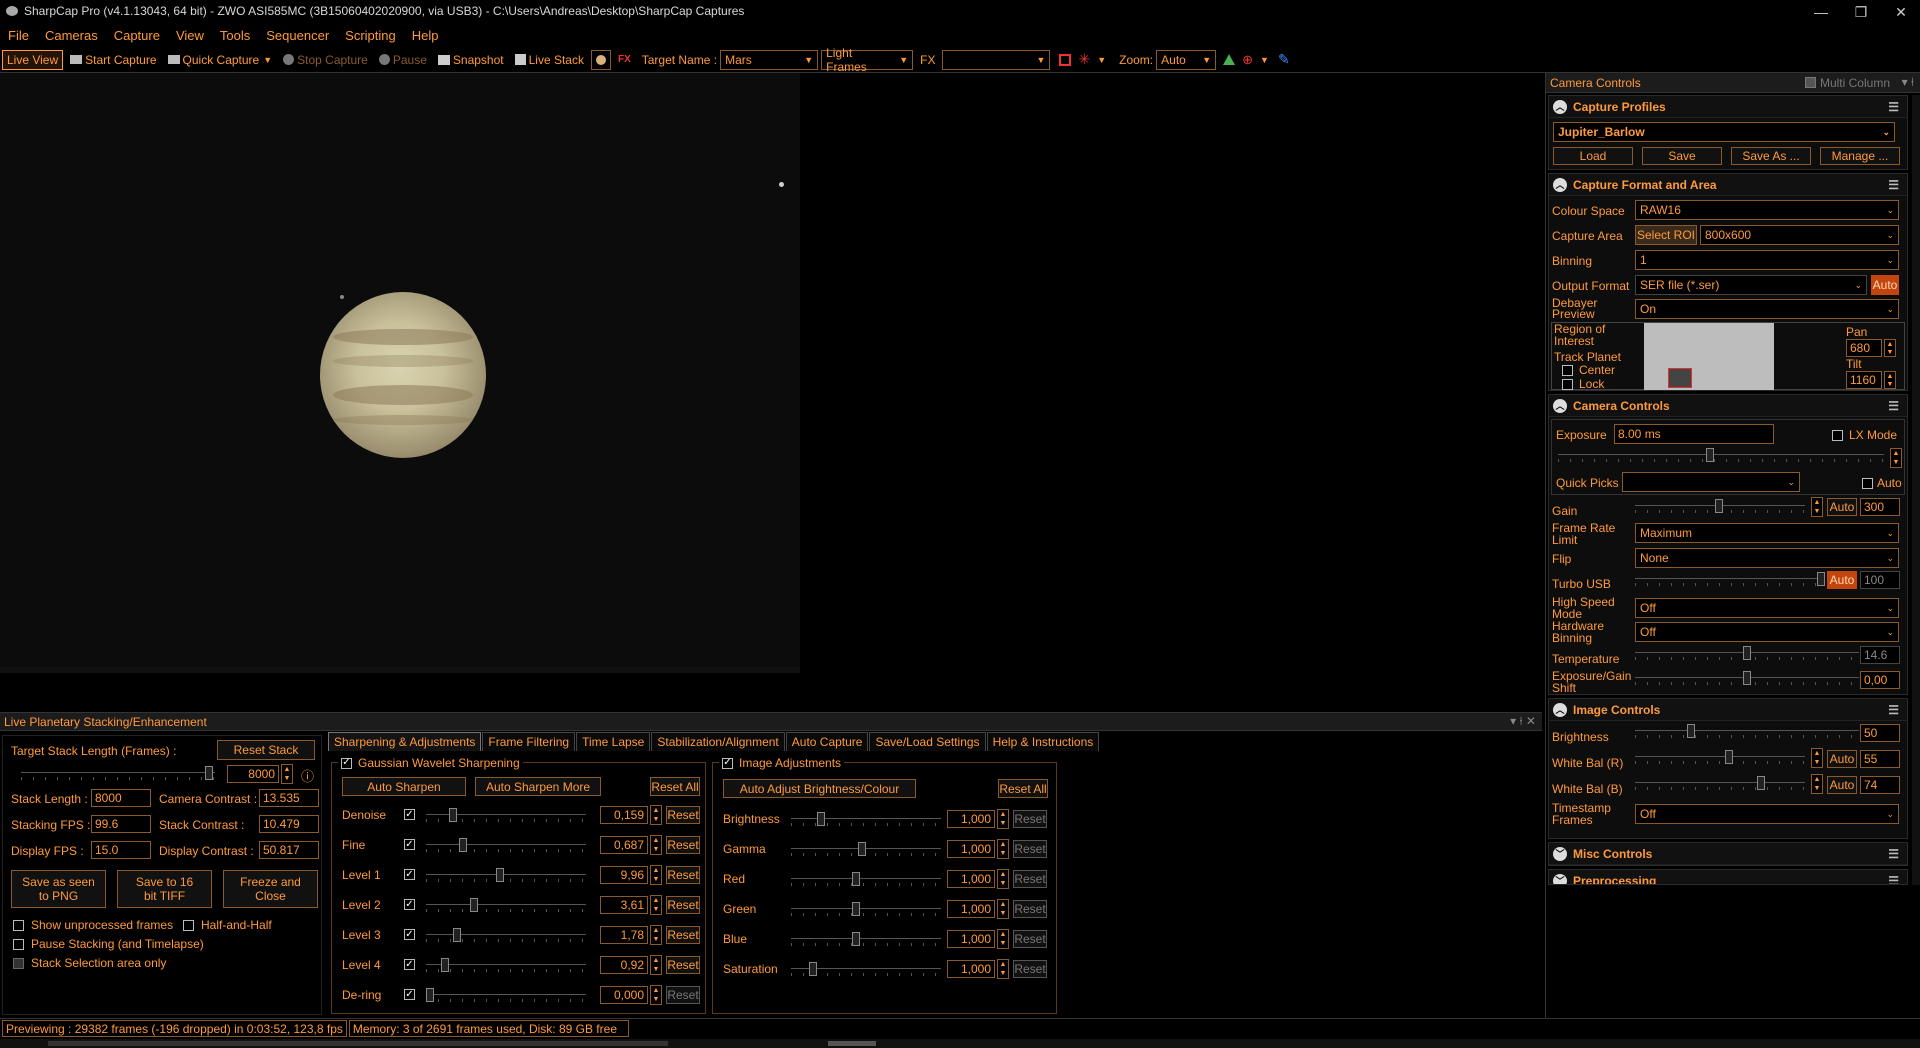 The image size is (1920, 1048). Describe the element at coordinates (227, 925) in the screenshot. I see `half-and-half-option: Half-and-Half` at that location.